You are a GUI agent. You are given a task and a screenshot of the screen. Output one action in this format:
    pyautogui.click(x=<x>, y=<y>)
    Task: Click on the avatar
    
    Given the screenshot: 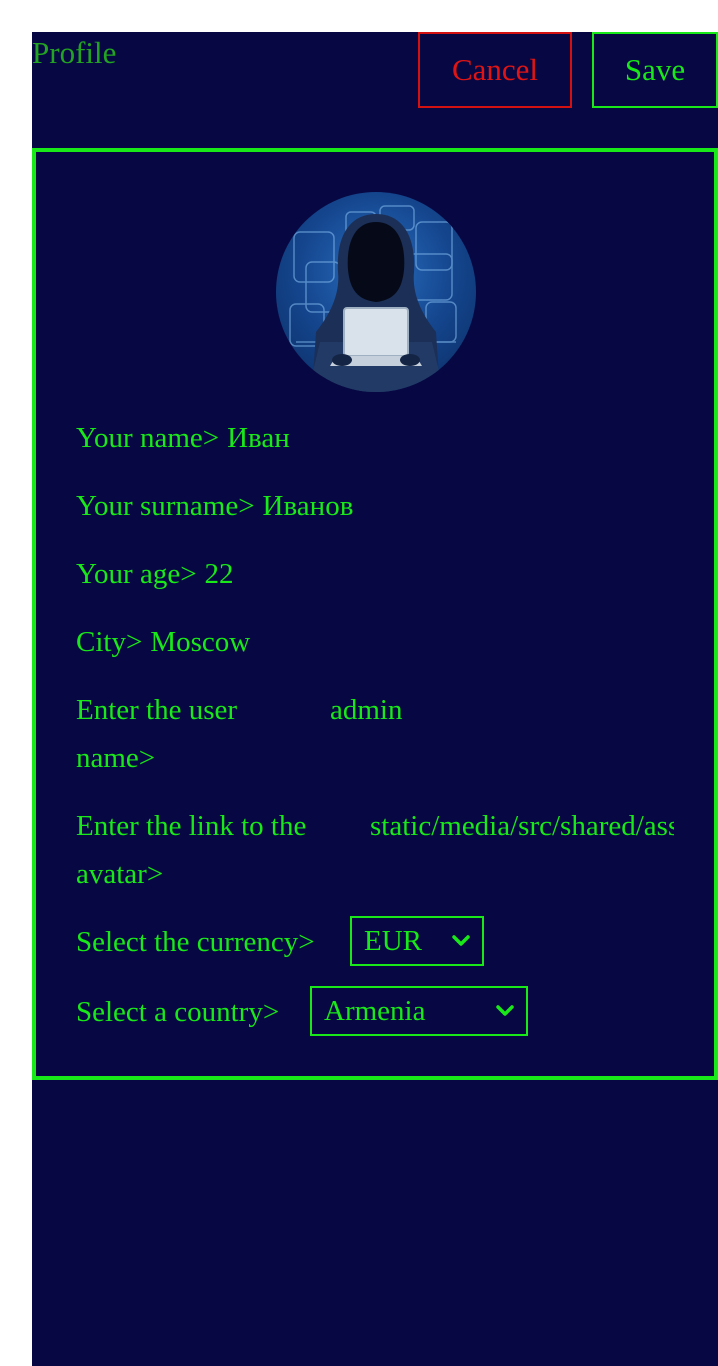 What is the action you would take?
    pyautogui.click(x=376, y=292)
    